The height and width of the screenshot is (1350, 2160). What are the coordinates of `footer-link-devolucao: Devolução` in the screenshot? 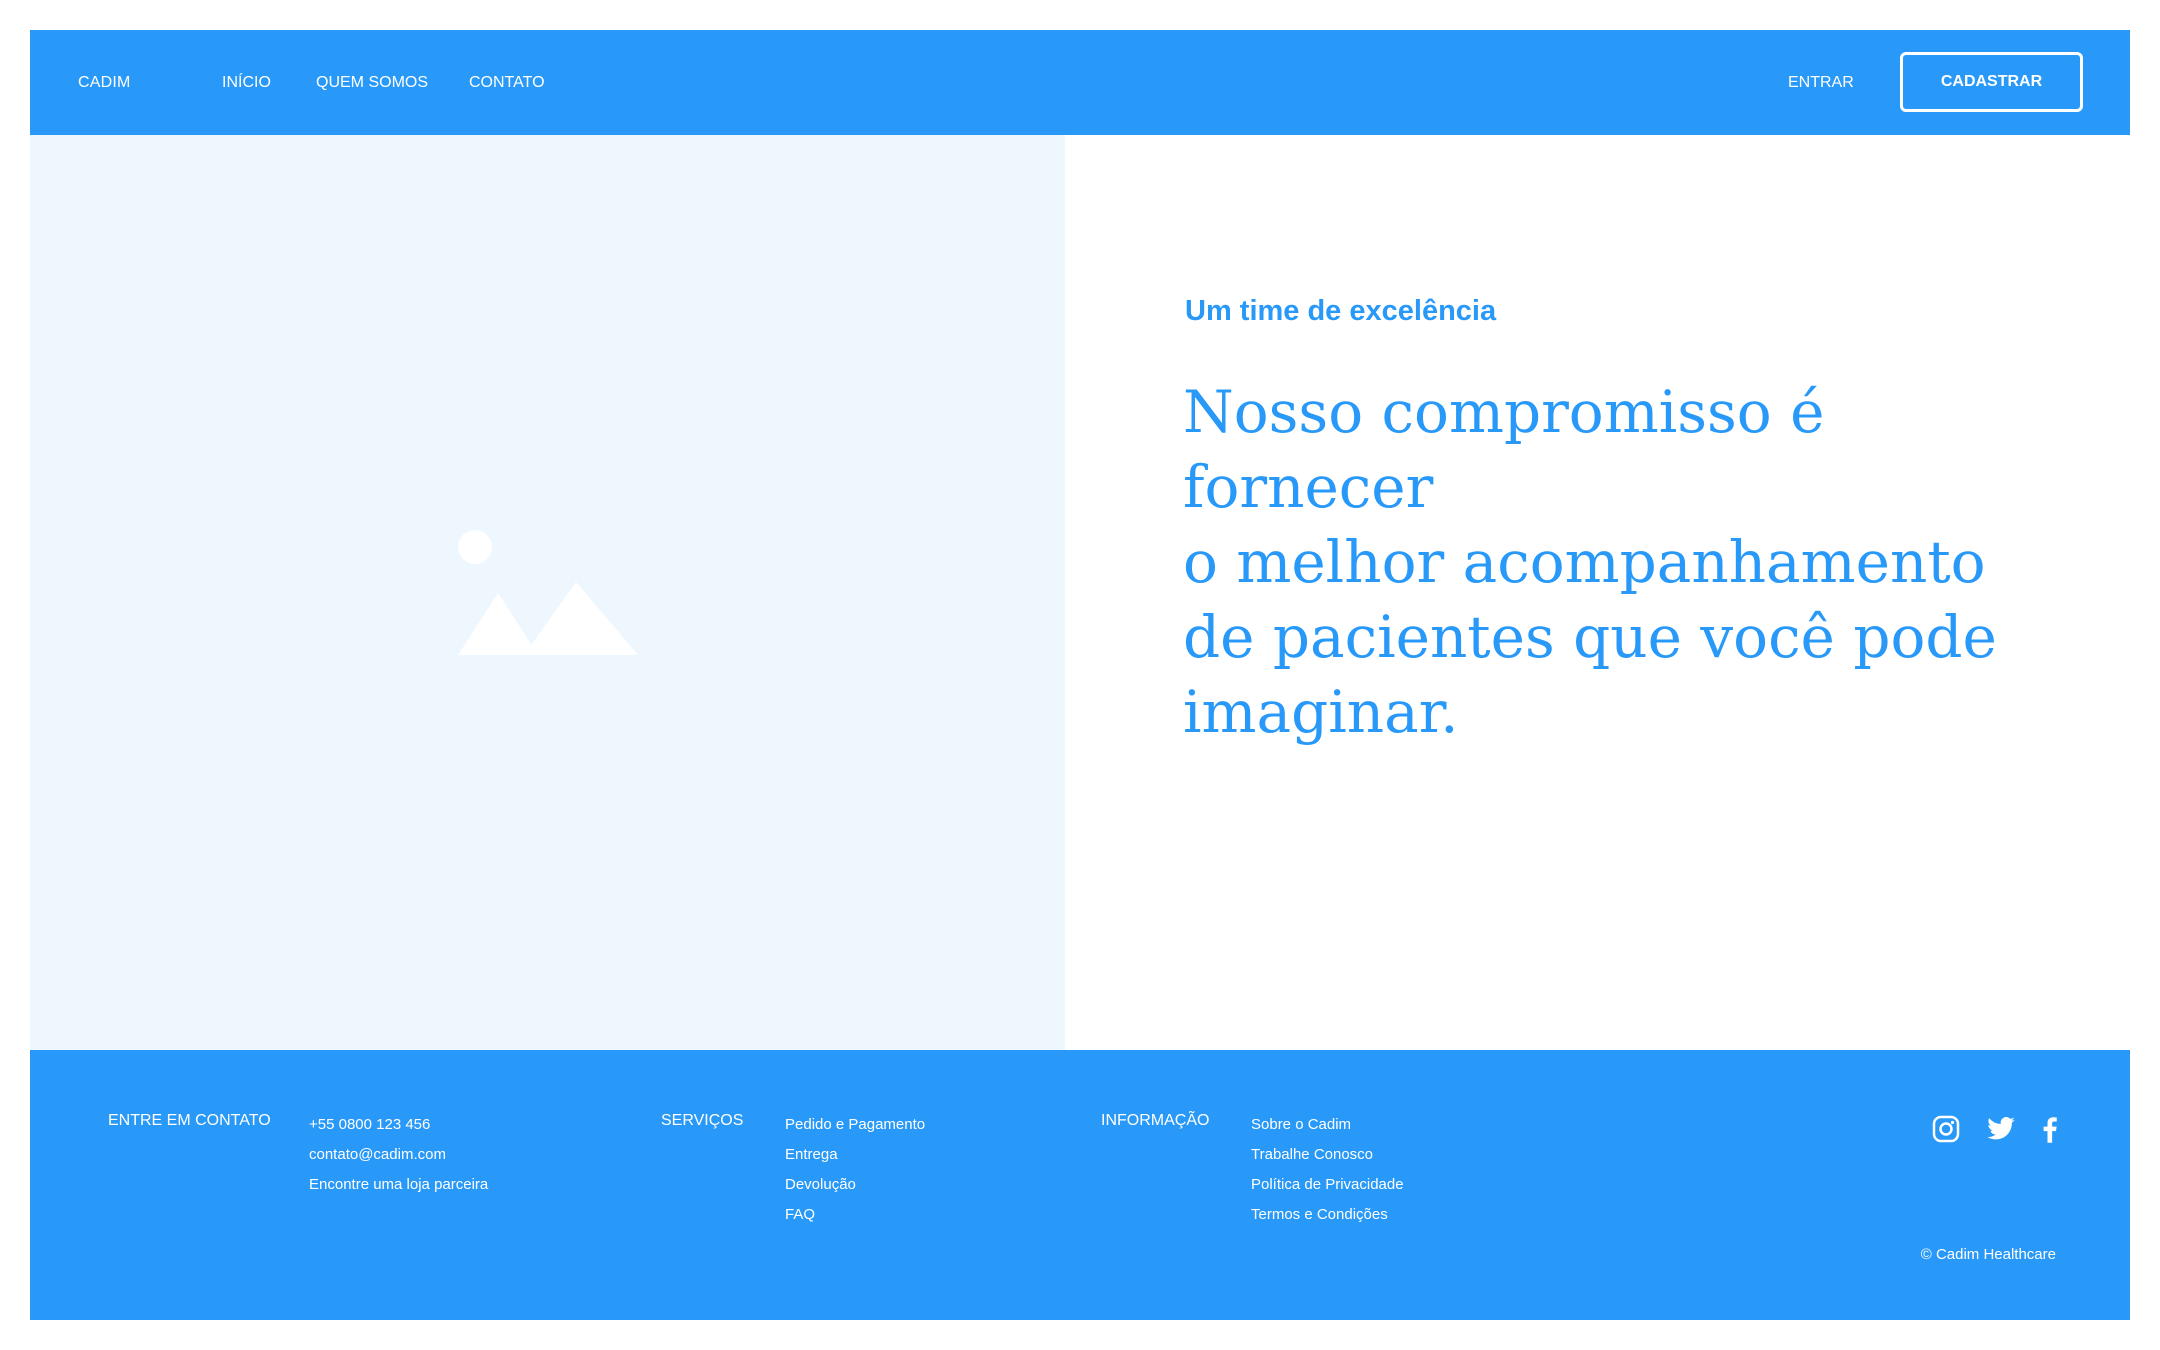 It's located at (855, 1185).